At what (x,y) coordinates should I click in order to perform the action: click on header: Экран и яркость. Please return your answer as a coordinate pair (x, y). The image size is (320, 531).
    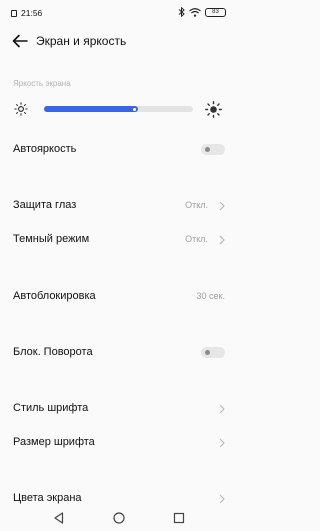
    Looking at the image, I should click on (119, 41).